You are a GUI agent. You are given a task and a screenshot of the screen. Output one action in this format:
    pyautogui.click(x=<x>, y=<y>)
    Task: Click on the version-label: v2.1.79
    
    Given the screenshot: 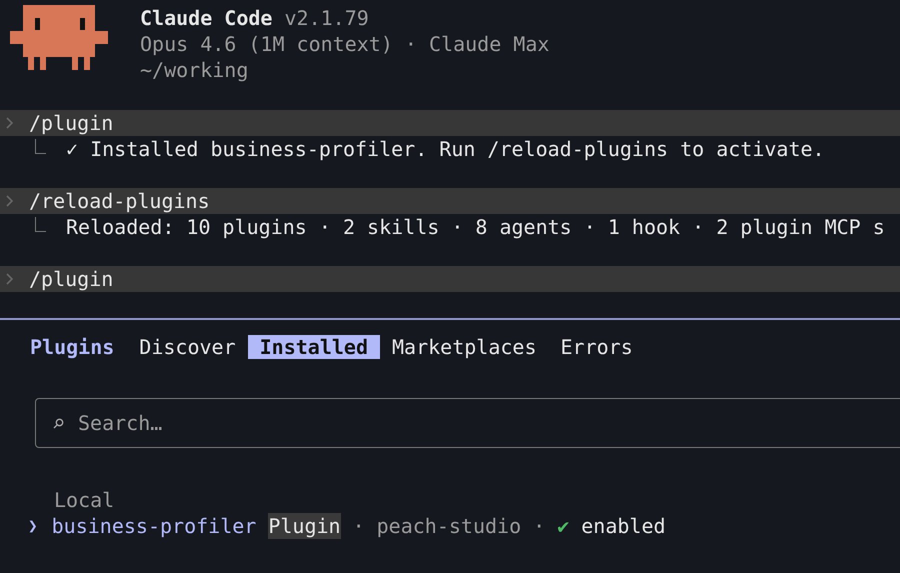 What is the action you would take?
    pyautogui.click(x=326, y=18)
    